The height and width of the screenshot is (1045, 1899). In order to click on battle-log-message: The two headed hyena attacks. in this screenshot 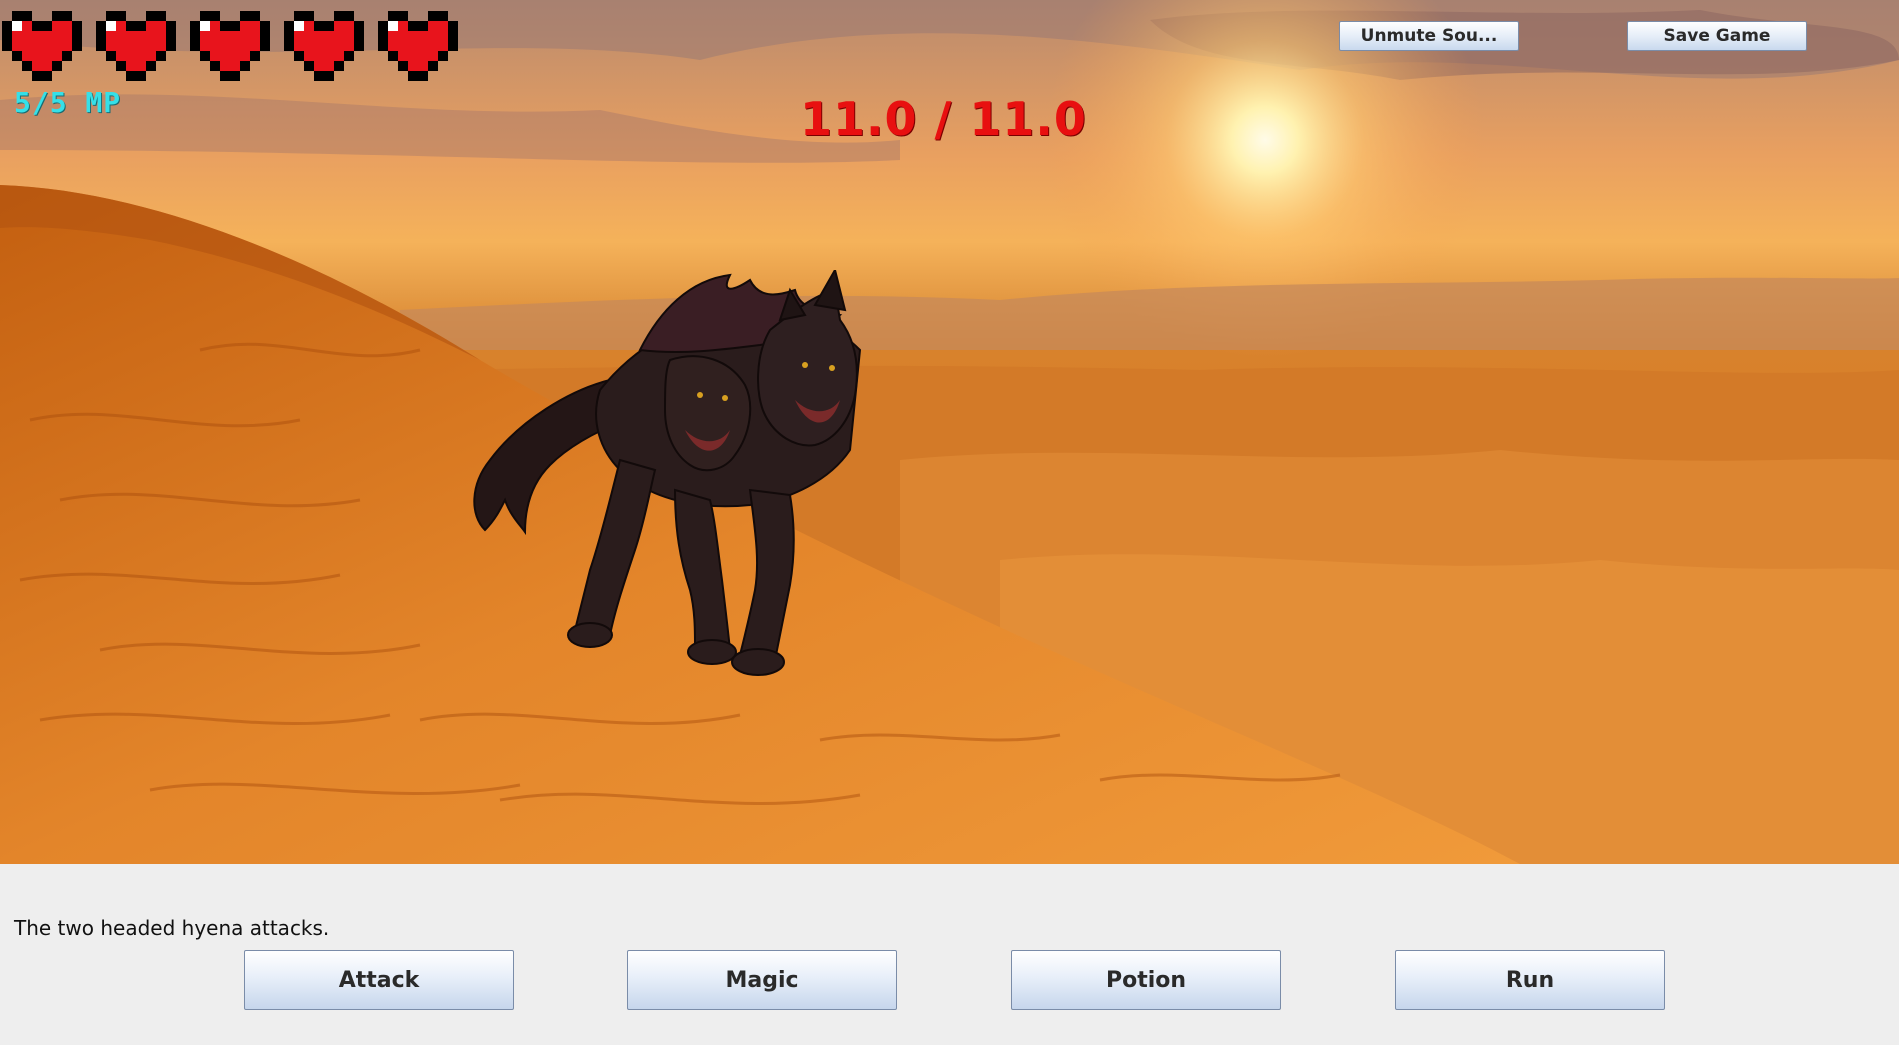, I will do `click(172, 928)`.